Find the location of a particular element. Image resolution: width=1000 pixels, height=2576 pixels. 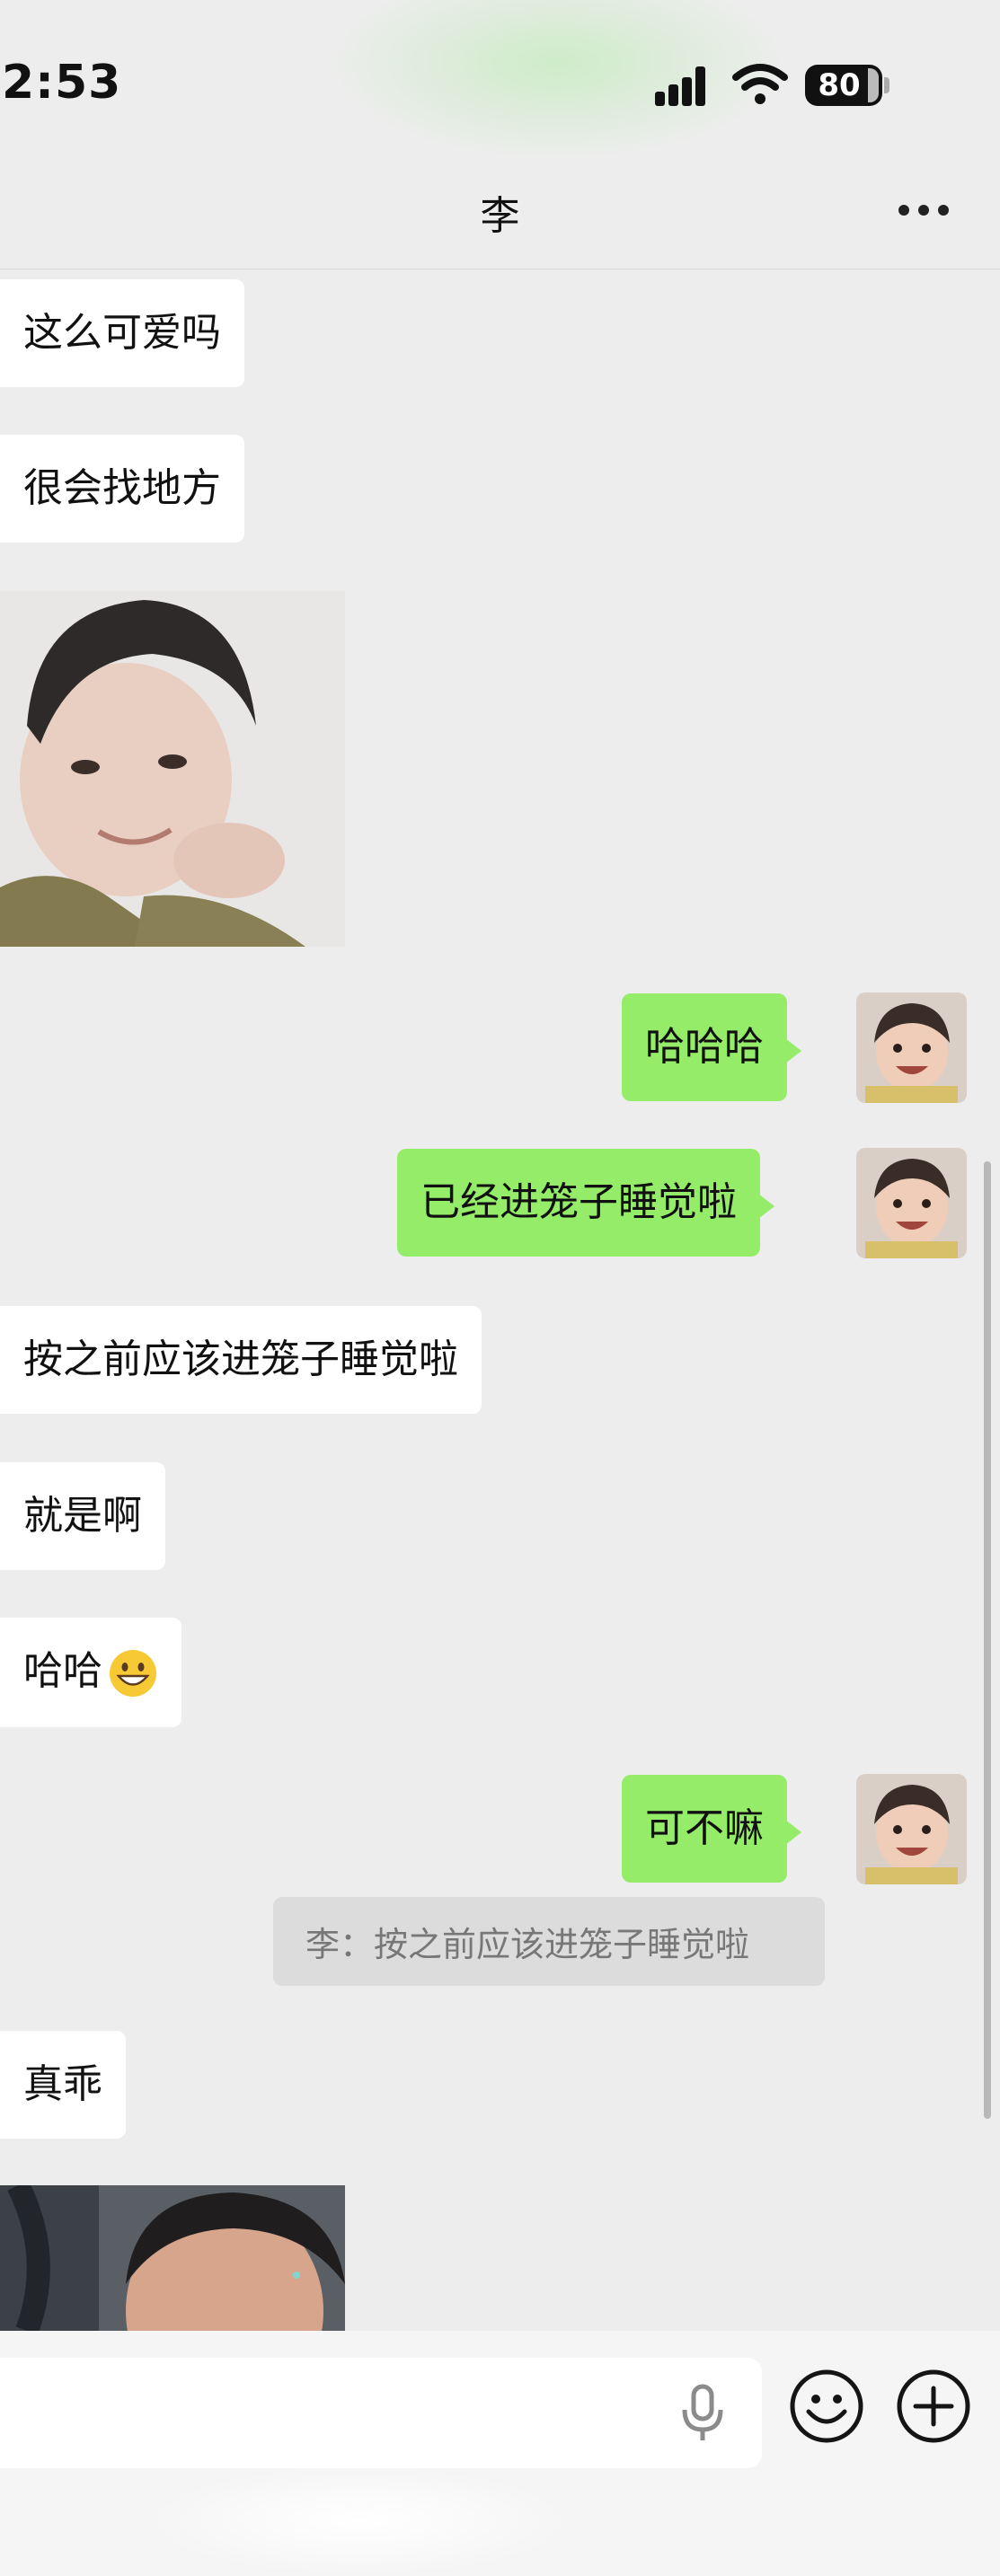

message-sent: 已经进笼子睡觉啦 is located at coordinates (585, 1203).